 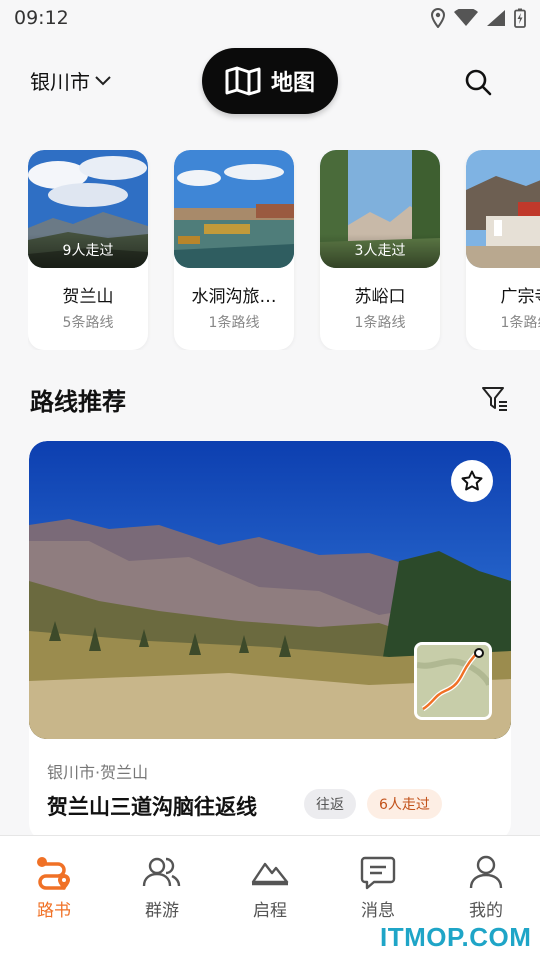 What do you see at coordinates (270, 874) in the screenshot?
I see `mountain-icon` at bounding box center [270, 874].